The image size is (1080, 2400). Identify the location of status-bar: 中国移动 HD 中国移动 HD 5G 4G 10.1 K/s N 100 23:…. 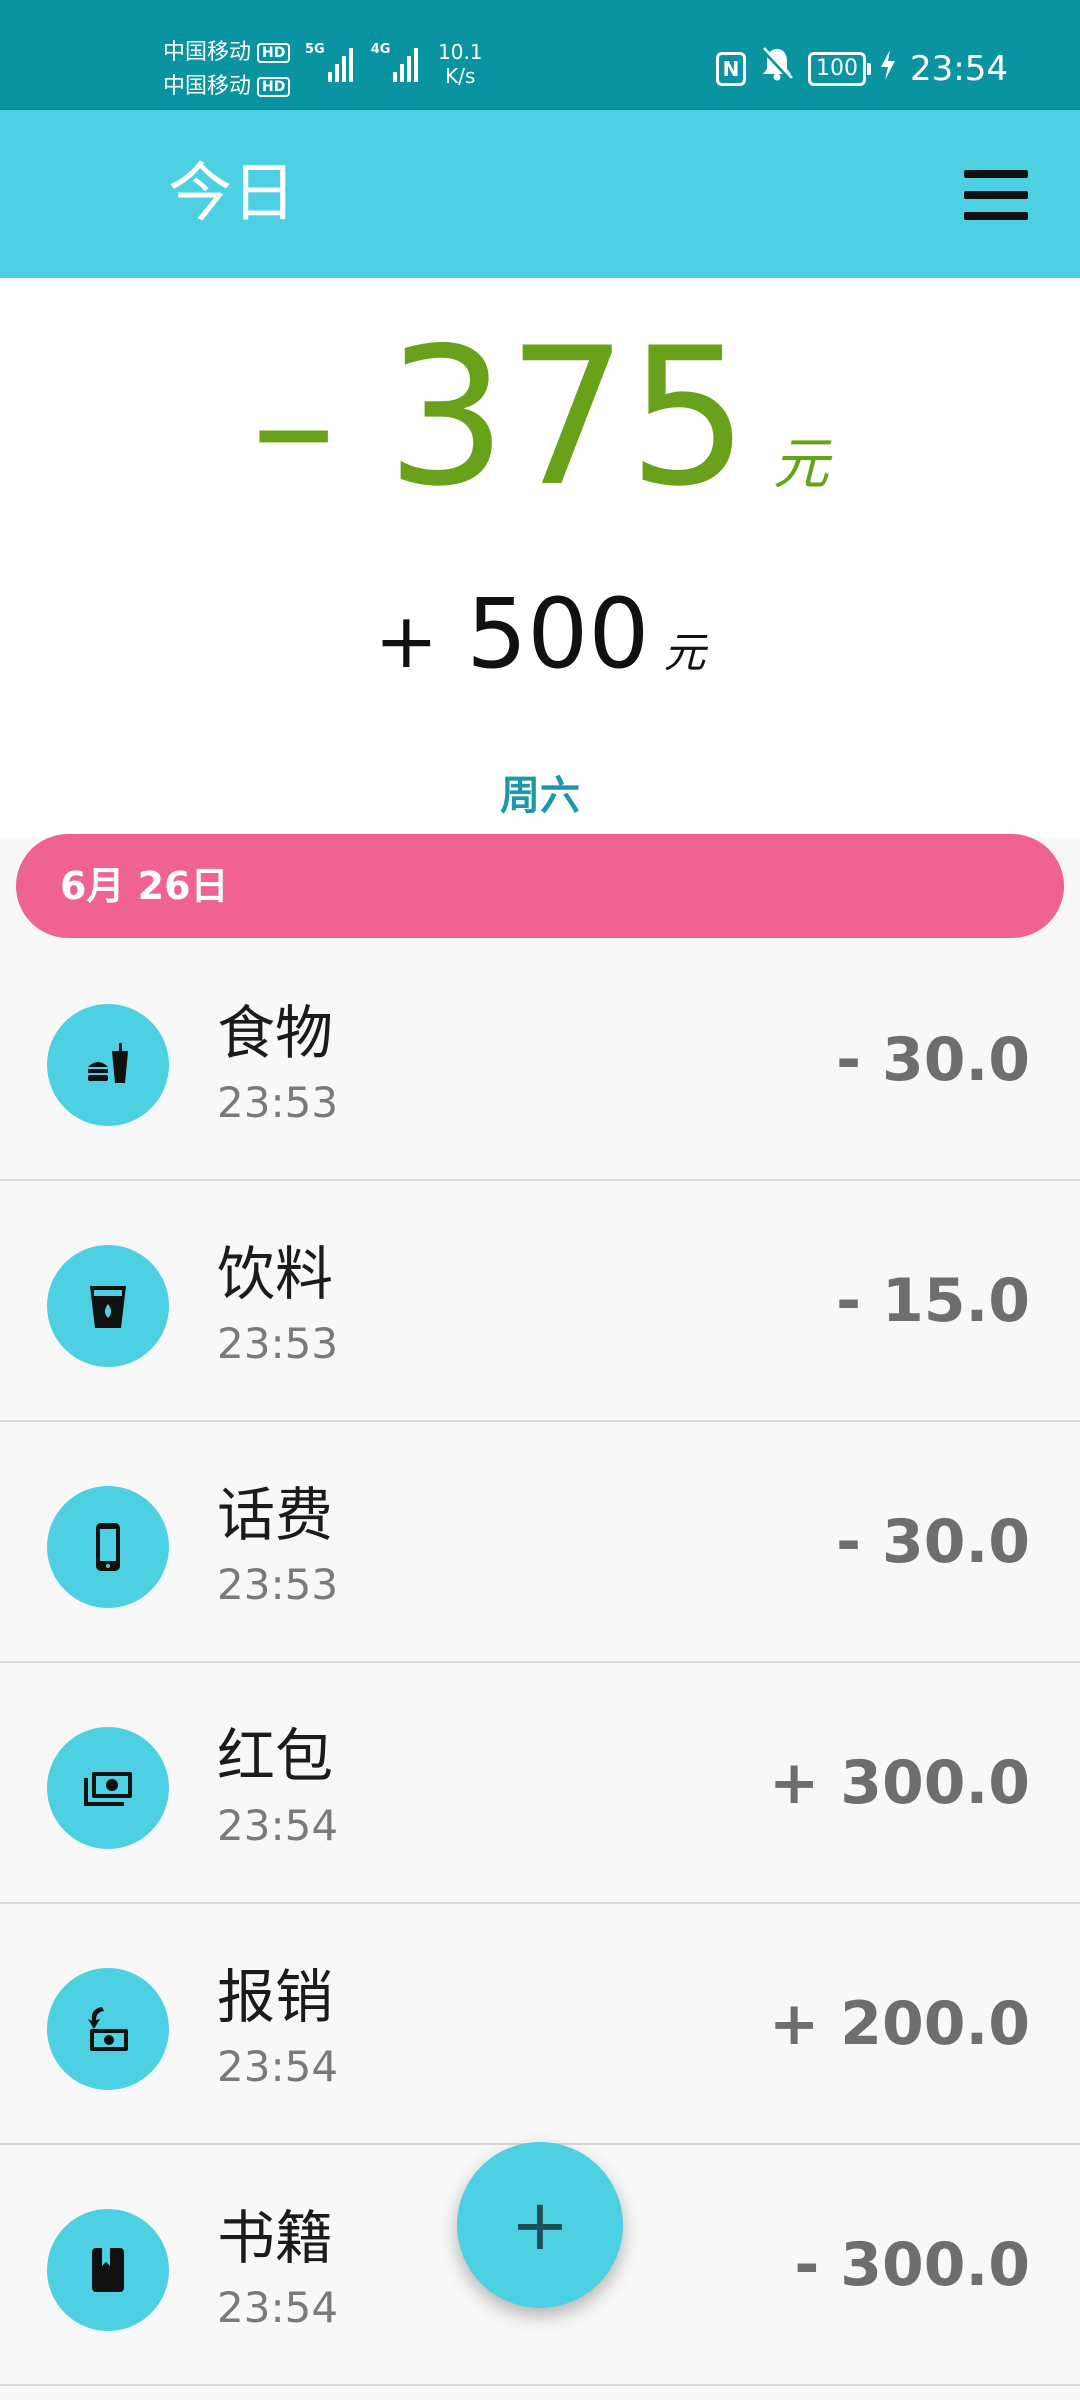
(540, 55).